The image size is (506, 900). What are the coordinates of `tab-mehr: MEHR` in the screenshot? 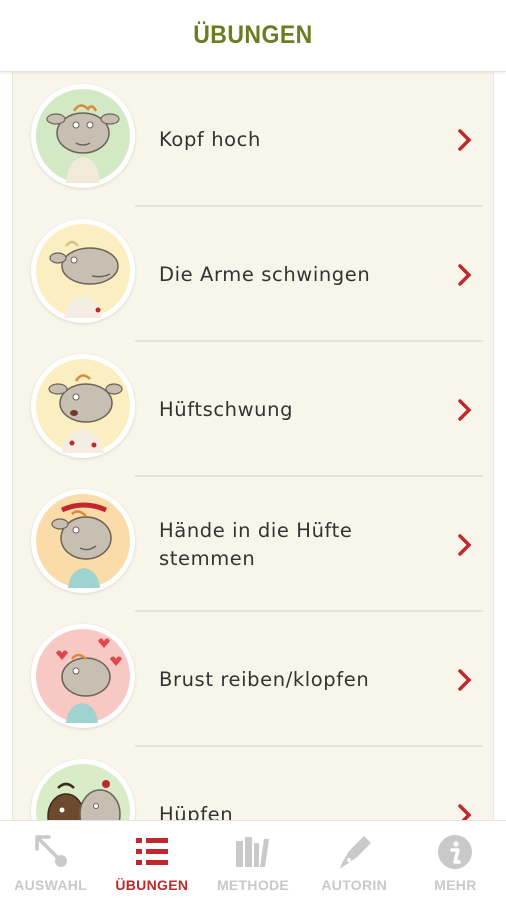 It's located at (455, 860).